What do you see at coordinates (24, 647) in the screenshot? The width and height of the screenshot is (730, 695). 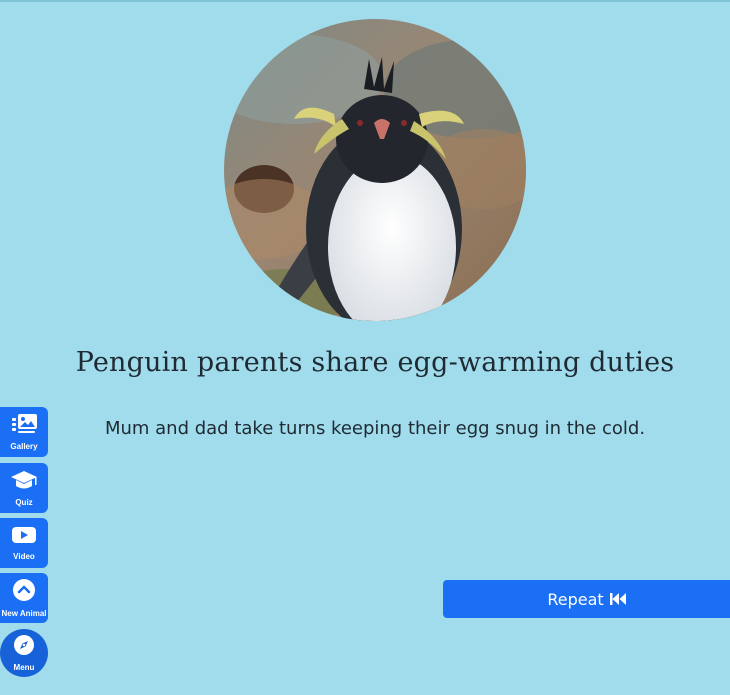 I see `compass-icon` at bounding box center [24, 647].